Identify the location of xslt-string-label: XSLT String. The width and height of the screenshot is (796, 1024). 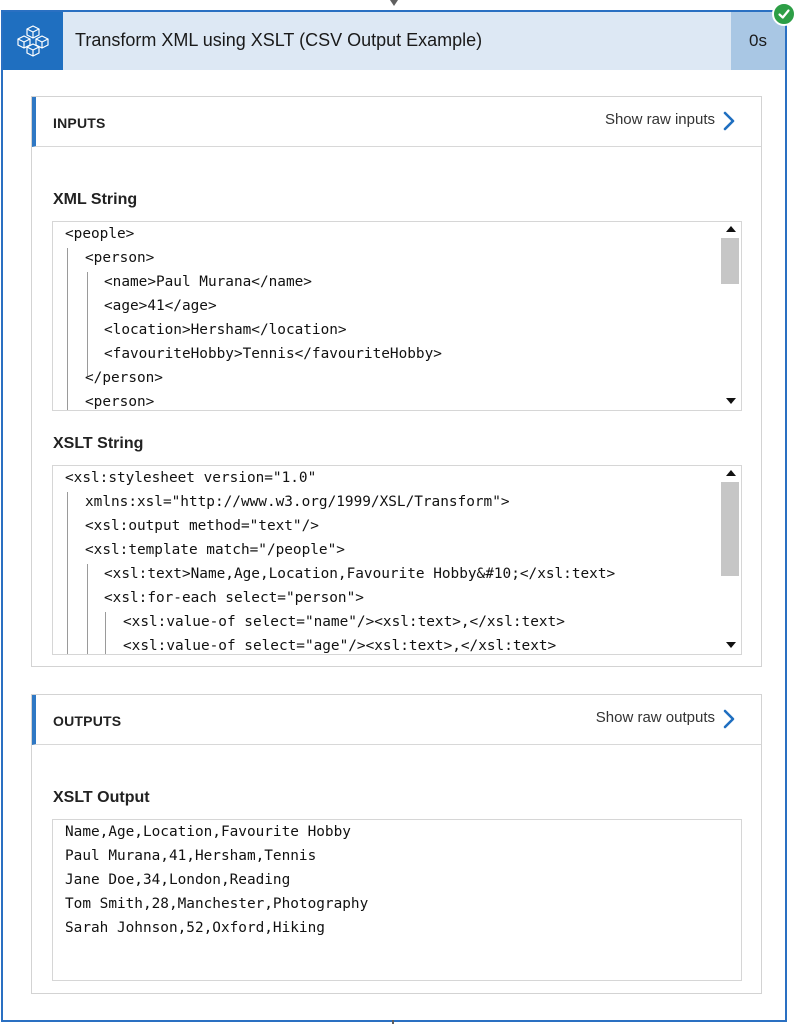
(98, 443).